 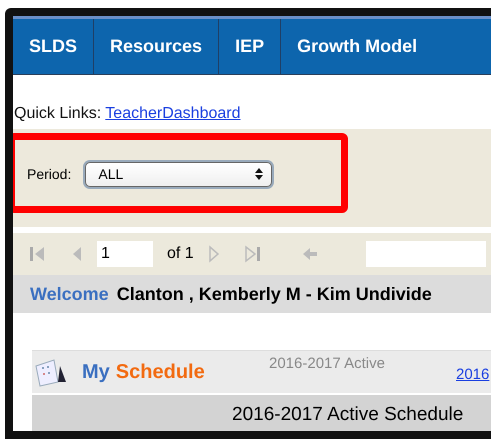 What do you see at coordinates (473, 374) in the screenshot?
I see `schedule-link: 2016` at bounding box center [473, 374].